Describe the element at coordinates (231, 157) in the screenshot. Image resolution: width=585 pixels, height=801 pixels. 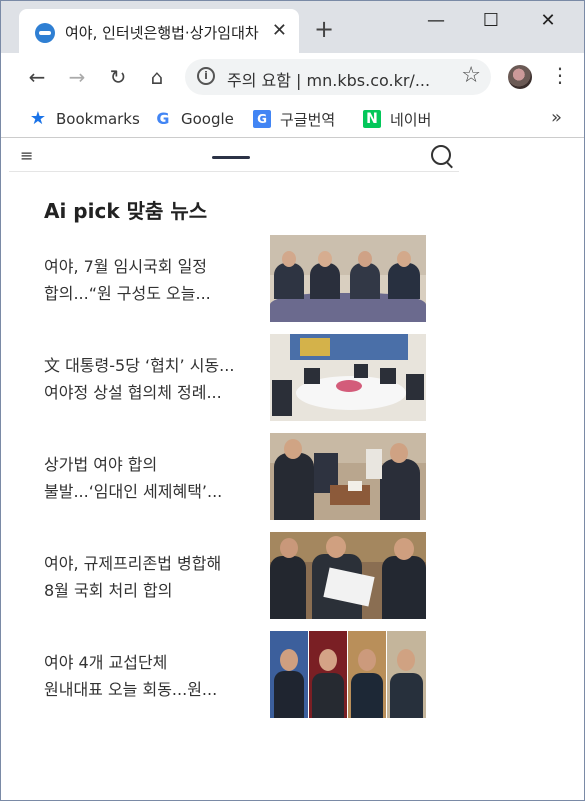
I see `site-logo` at that location.